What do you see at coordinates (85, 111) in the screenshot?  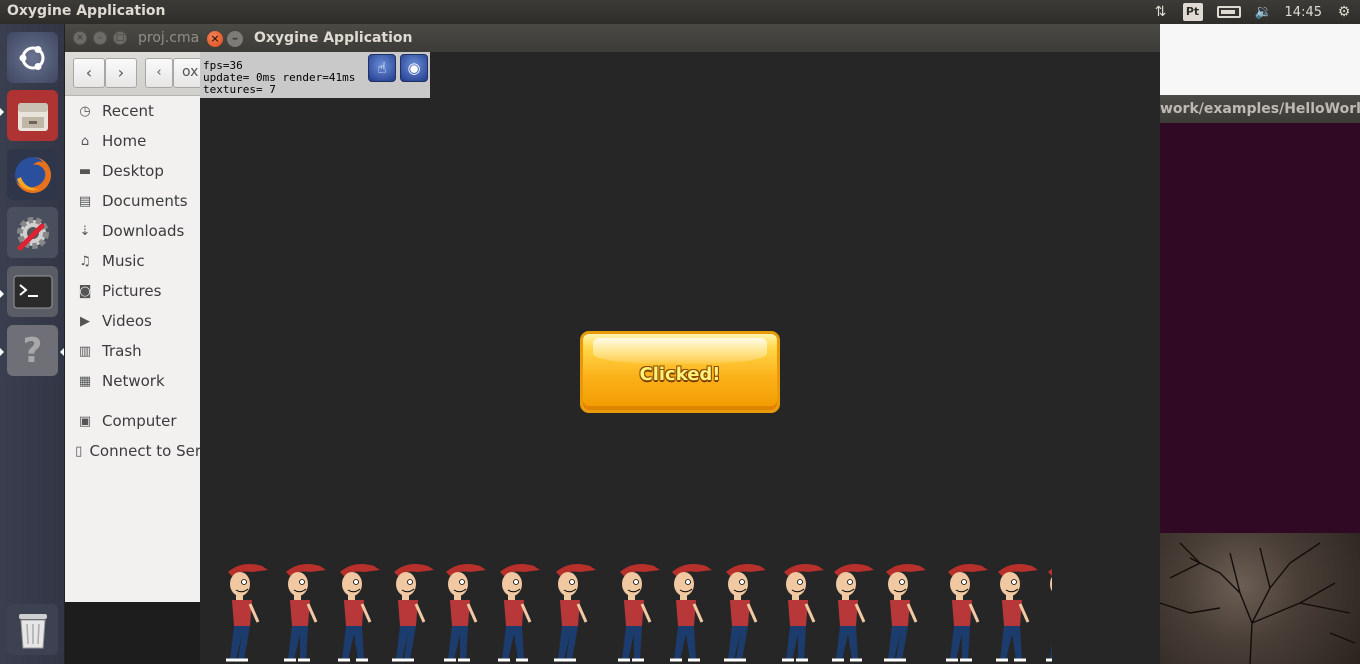 I see `recent-icon: ◷` at bounding box center [85, 111].